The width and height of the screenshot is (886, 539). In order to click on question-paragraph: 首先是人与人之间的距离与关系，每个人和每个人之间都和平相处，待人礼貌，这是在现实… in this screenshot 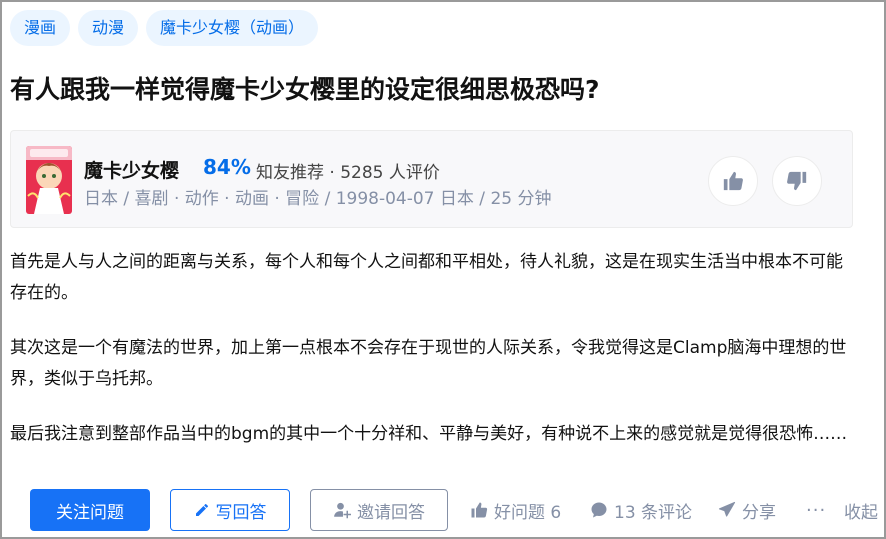, I will do `click(426, 277)`.